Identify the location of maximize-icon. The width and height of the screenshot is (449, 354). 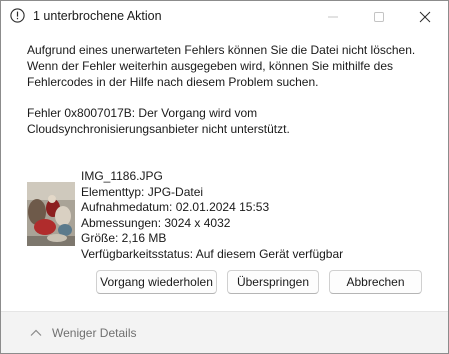
(379, 17).